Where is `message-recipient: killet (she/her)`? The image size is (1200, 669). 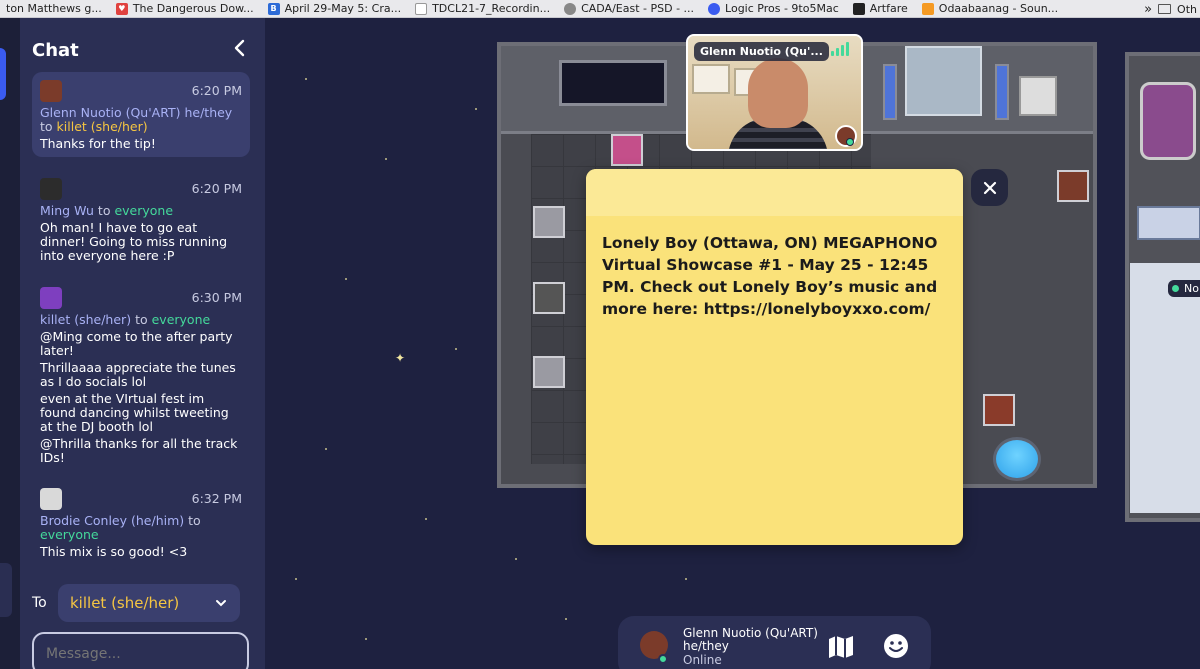
message-recipient: killet (she/her) is located at coordinates (102, 126).